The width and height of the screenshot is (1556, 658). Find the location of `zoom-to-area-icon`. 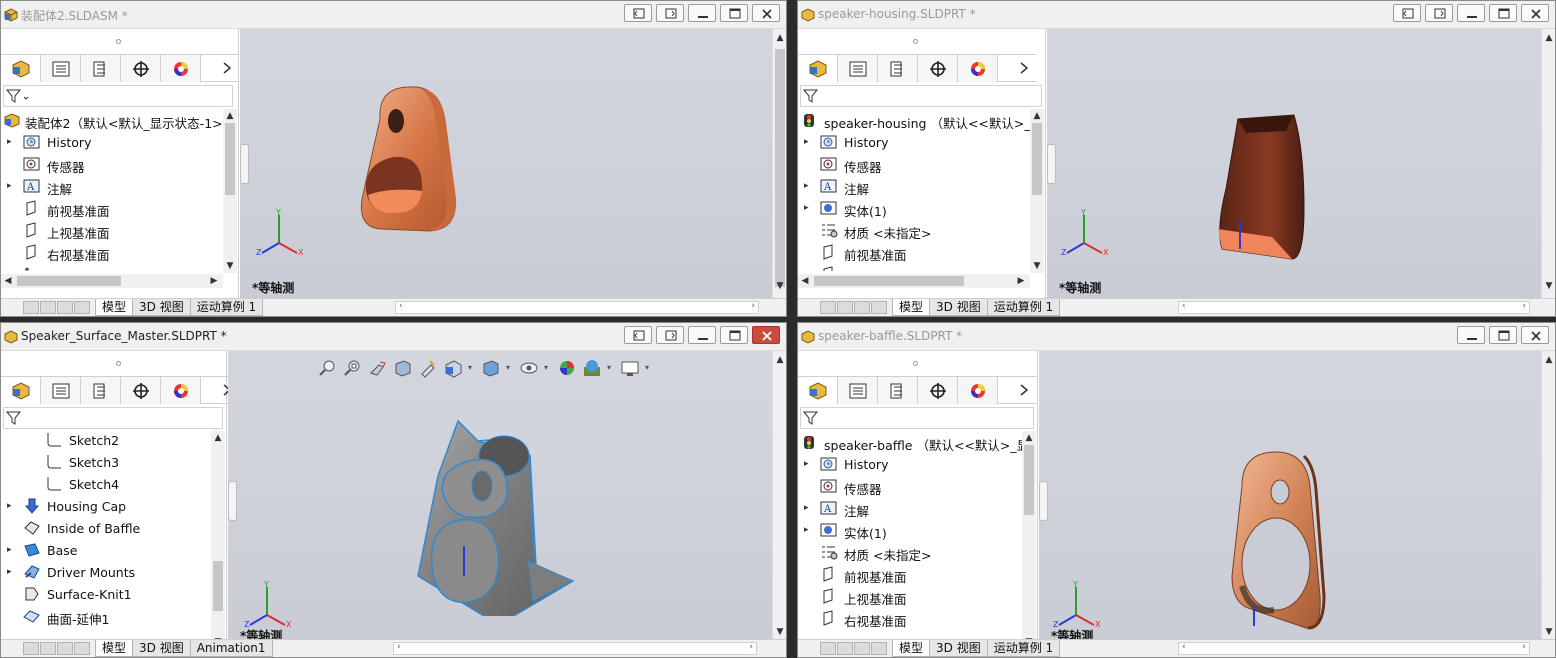

zoom-to-area-icon is located at coordinates (353, 368).